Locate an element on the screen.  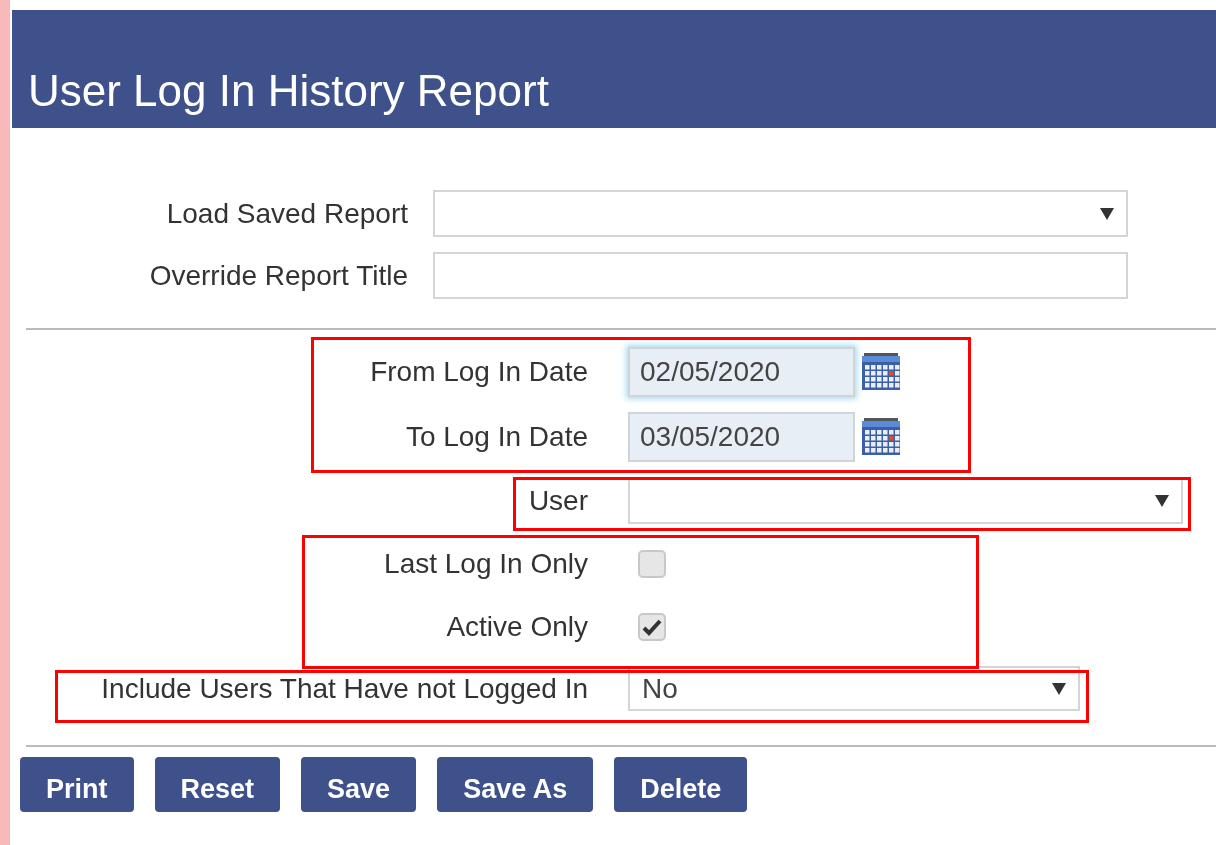
field-label: Load Saved Report is located at coordinates (286, 213).